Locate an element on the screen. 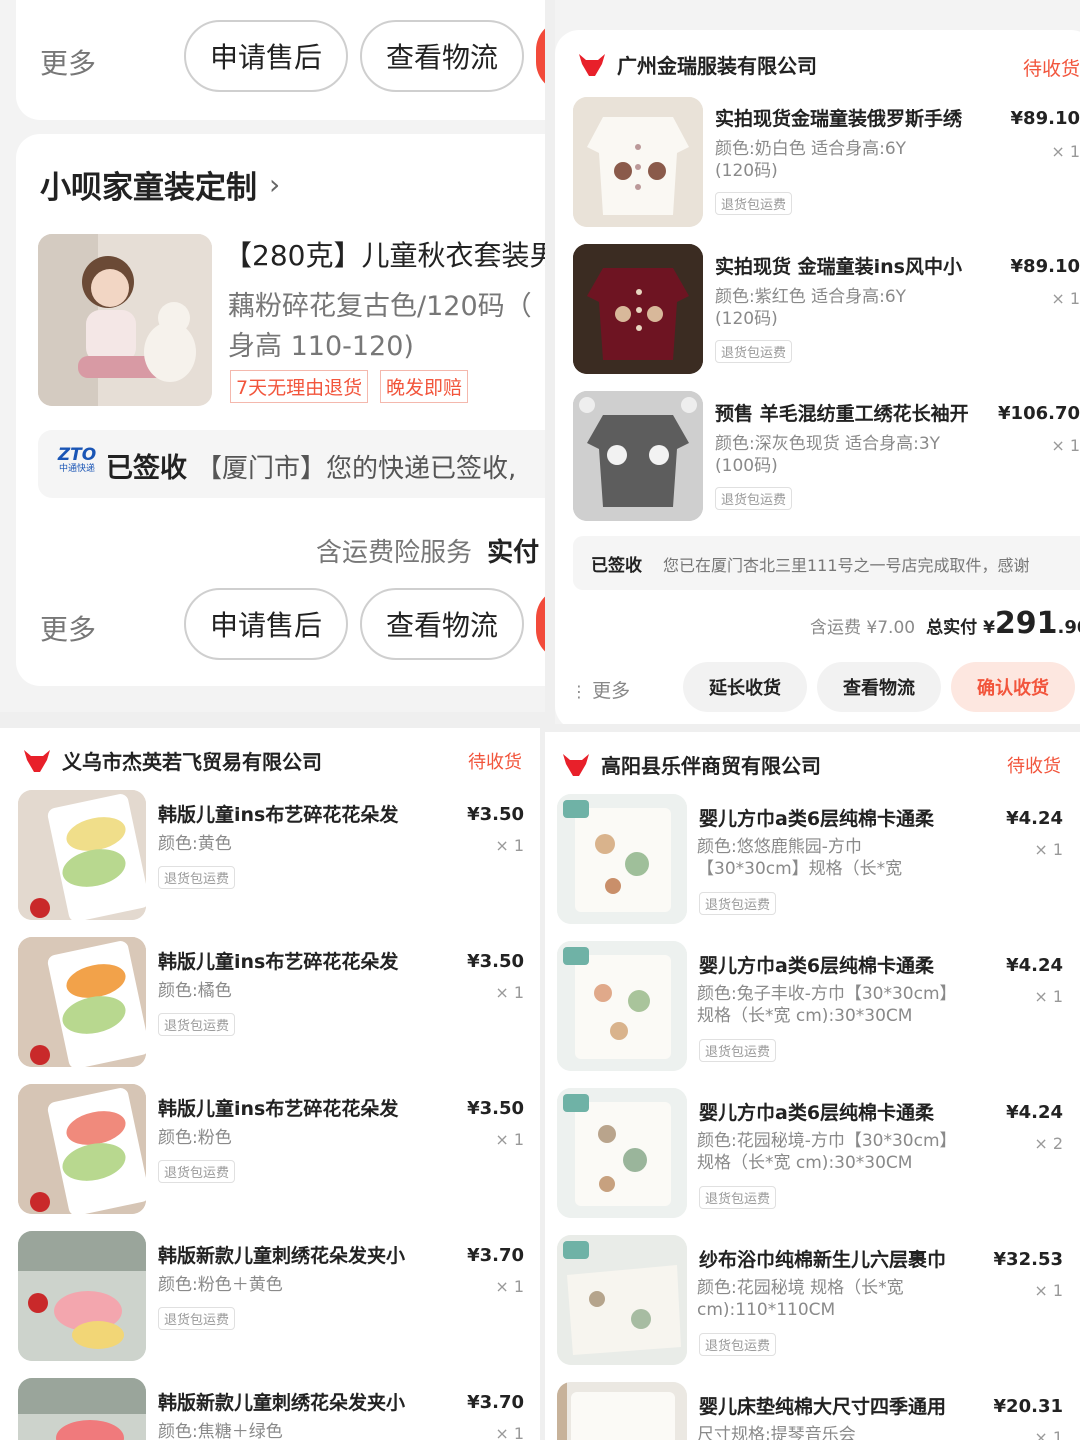 The height and width of the screenshot is (1440, 1080). shop-name-row: 小呗家童装定制 › is located at coordinates (160, 184).